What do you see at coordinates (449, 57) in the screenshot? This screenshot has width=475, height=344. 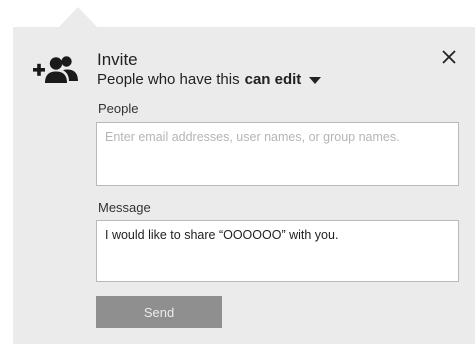 I see `close-icon` at bounding box center [449, 57].